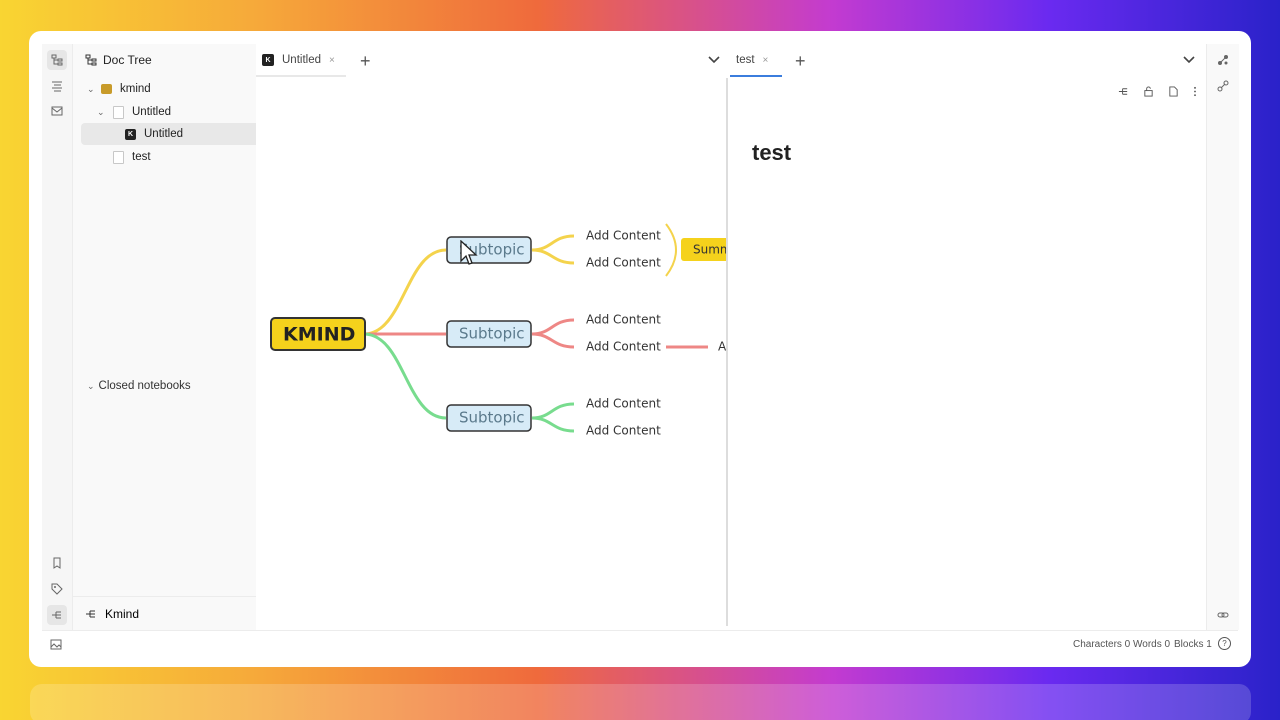  Describe the element at coordinates (756, 76) in the screenshot. I see `tab-active-underline` at that location.